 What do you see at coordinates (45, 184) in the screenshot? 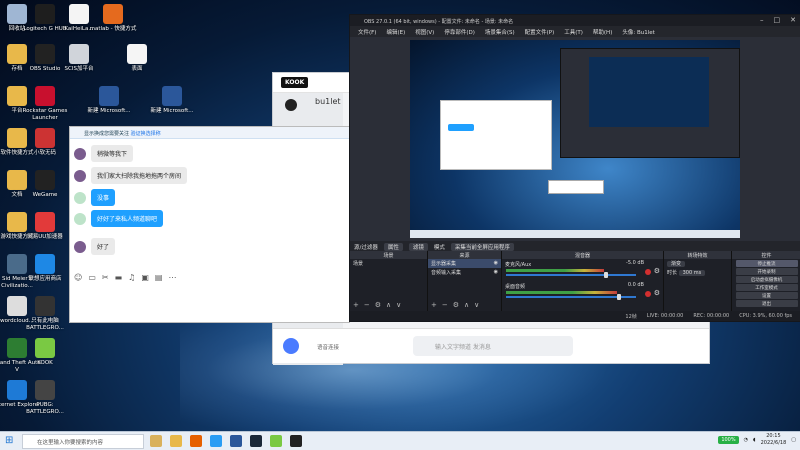
I see `desktop-icon: WeGame` at bounding box center [45, 184].